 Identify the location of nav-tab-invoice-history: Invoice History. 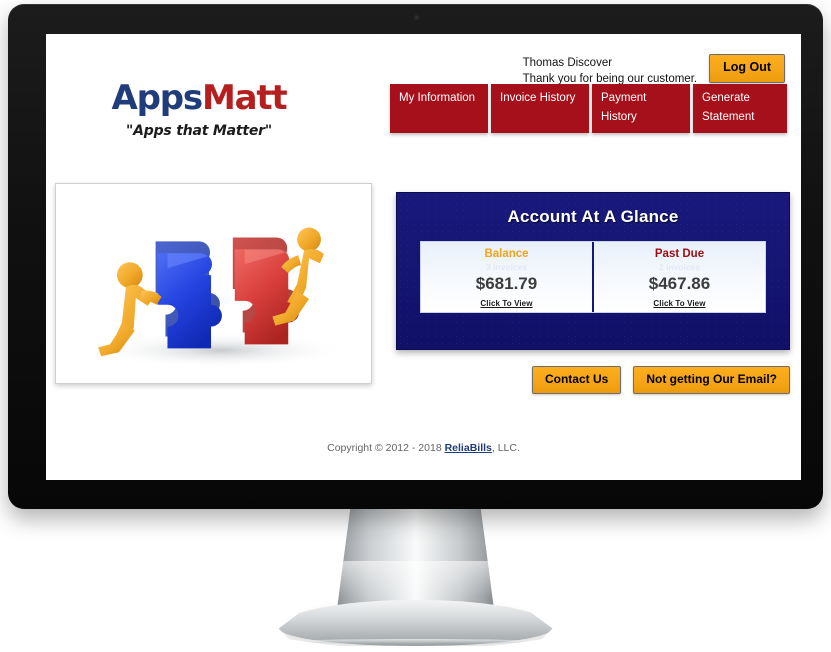
(540, 109).